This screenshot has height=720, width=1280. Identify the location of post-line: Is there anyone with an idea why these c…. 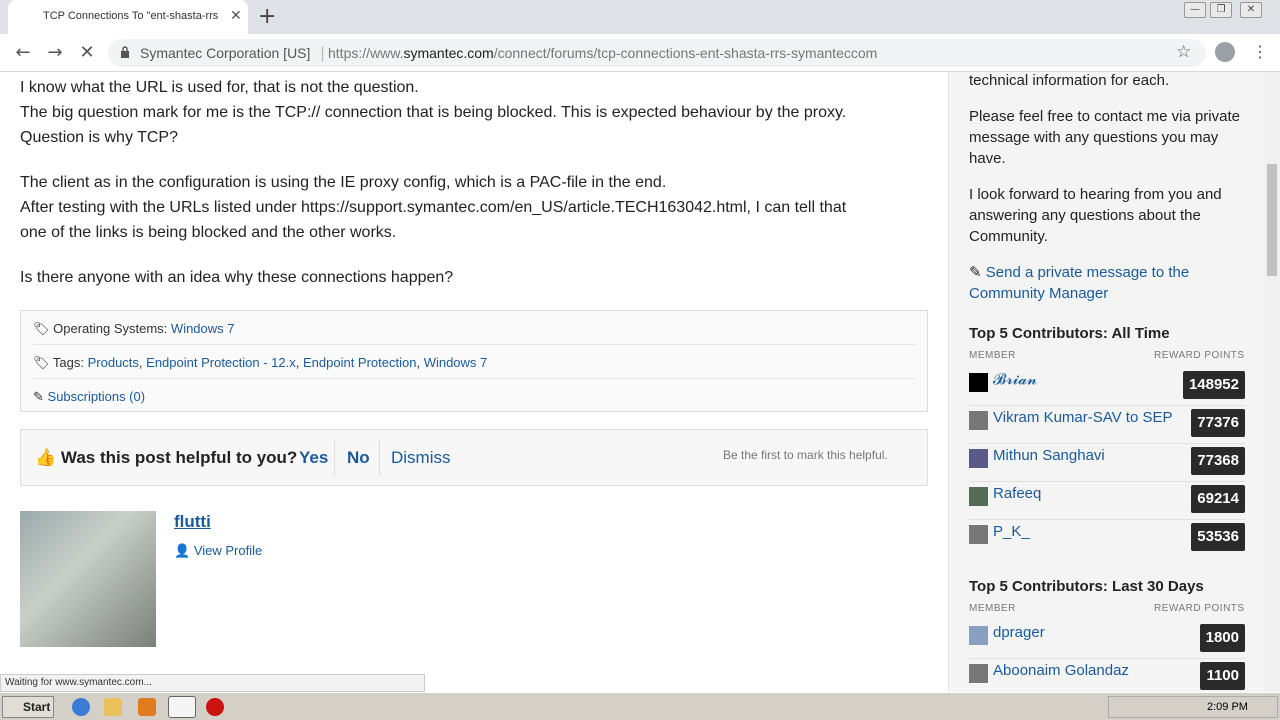
(237, 277).